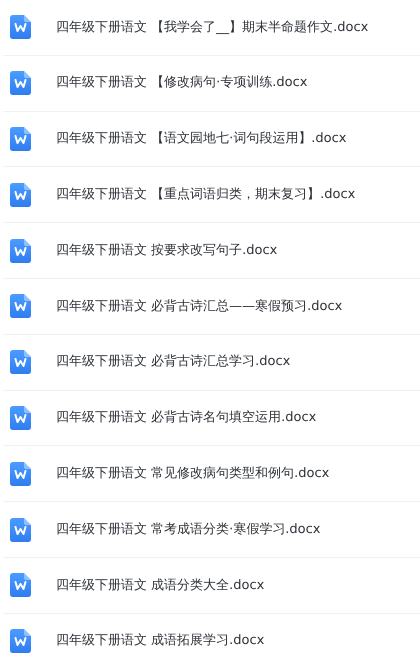 The width and height of the screenshot is (420, 661). What do you see at coordinates (173, 362) in the screenshot?
I see `file-name: 四年级下册语文 必背古诗汇总学习.docx` at bounding box center [173, 362].